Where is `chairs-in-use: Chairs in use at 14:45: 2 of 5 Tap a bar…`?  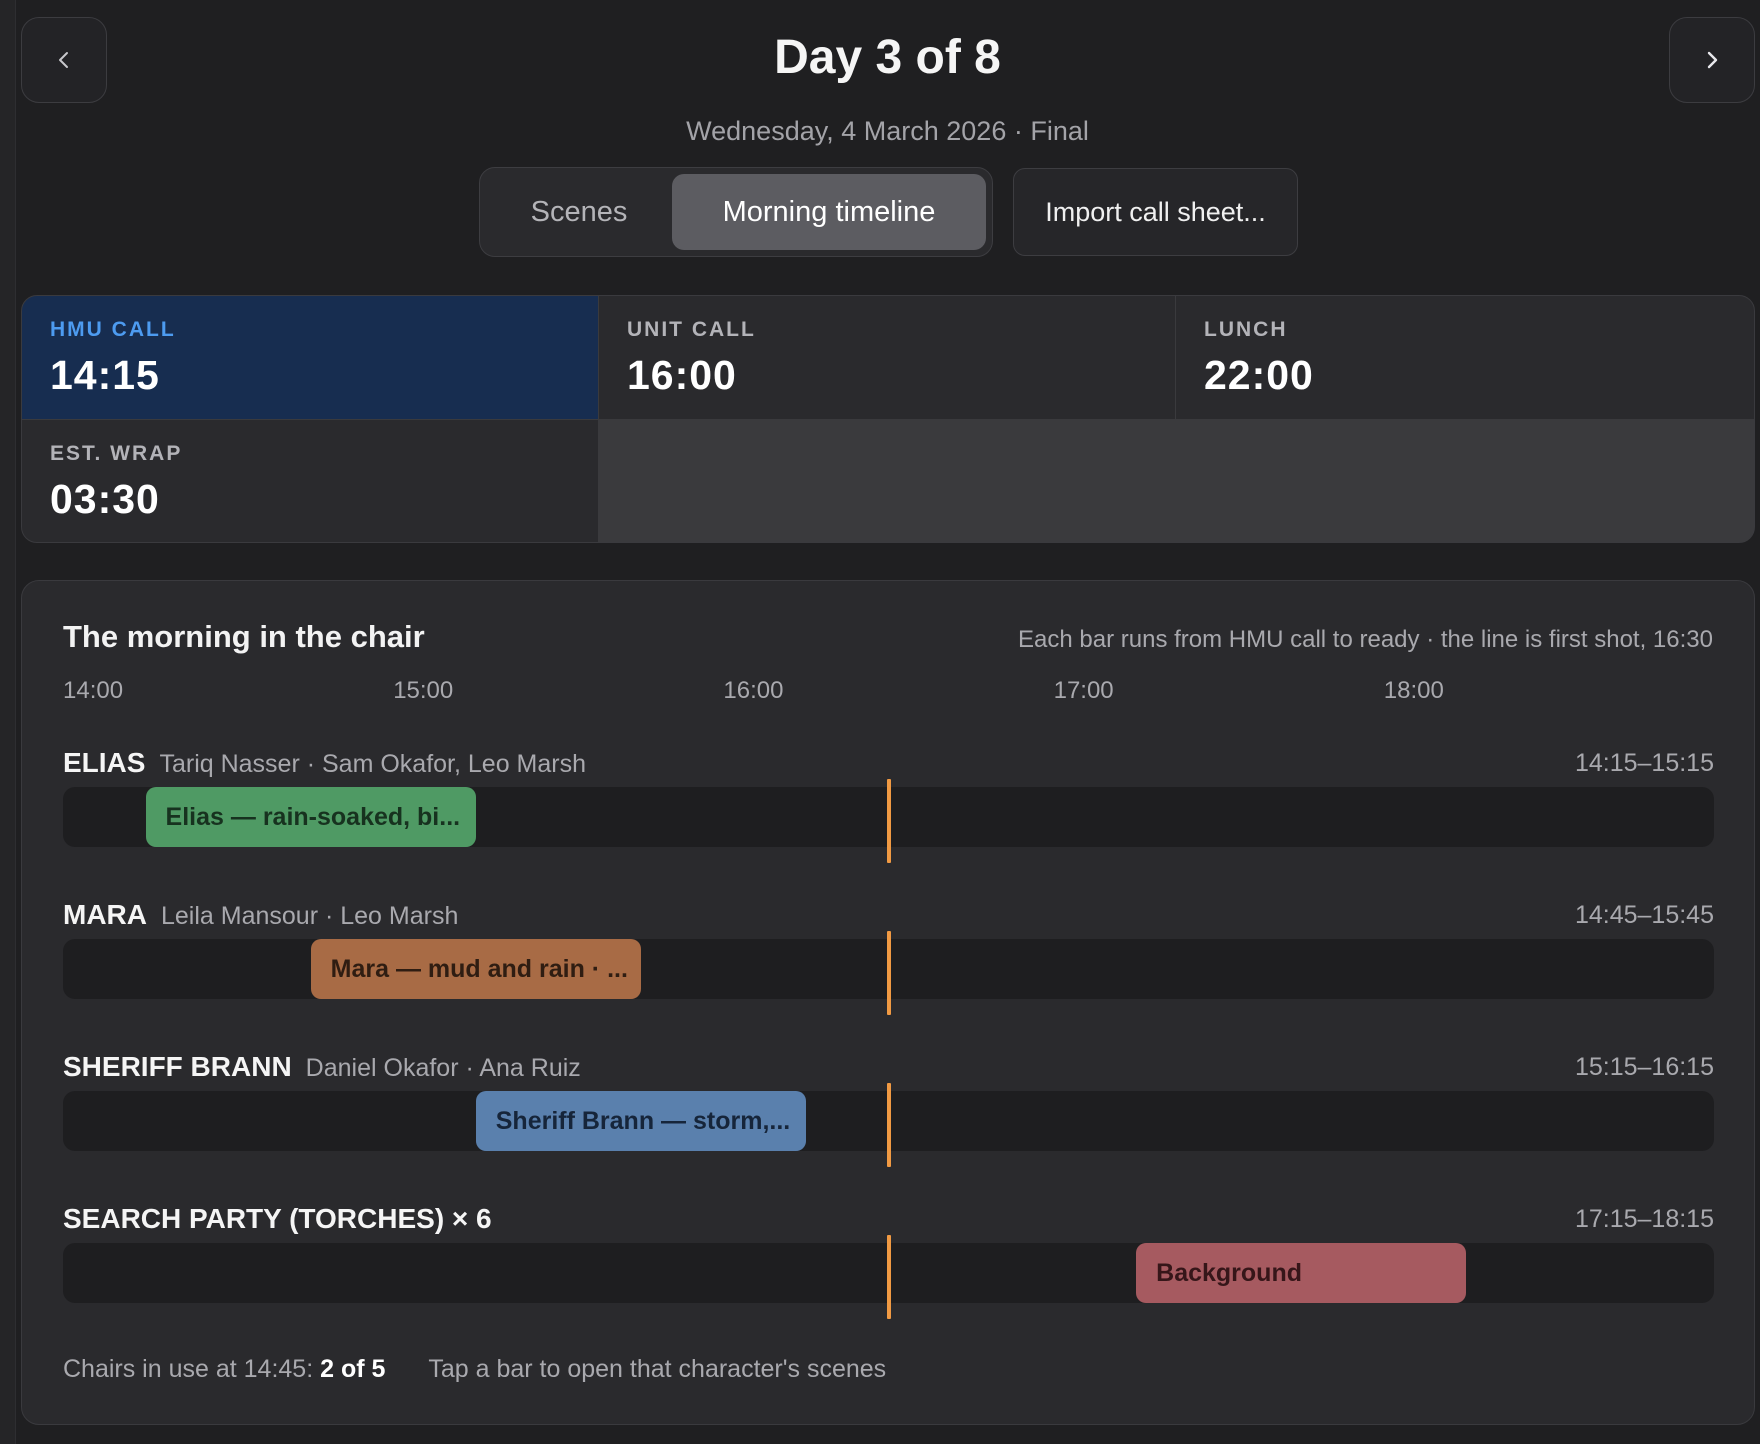 chairs-in-use: Chairs in use at 14:45: 2 of 5 Tap a bar… is located at coordinates (474, 1369).